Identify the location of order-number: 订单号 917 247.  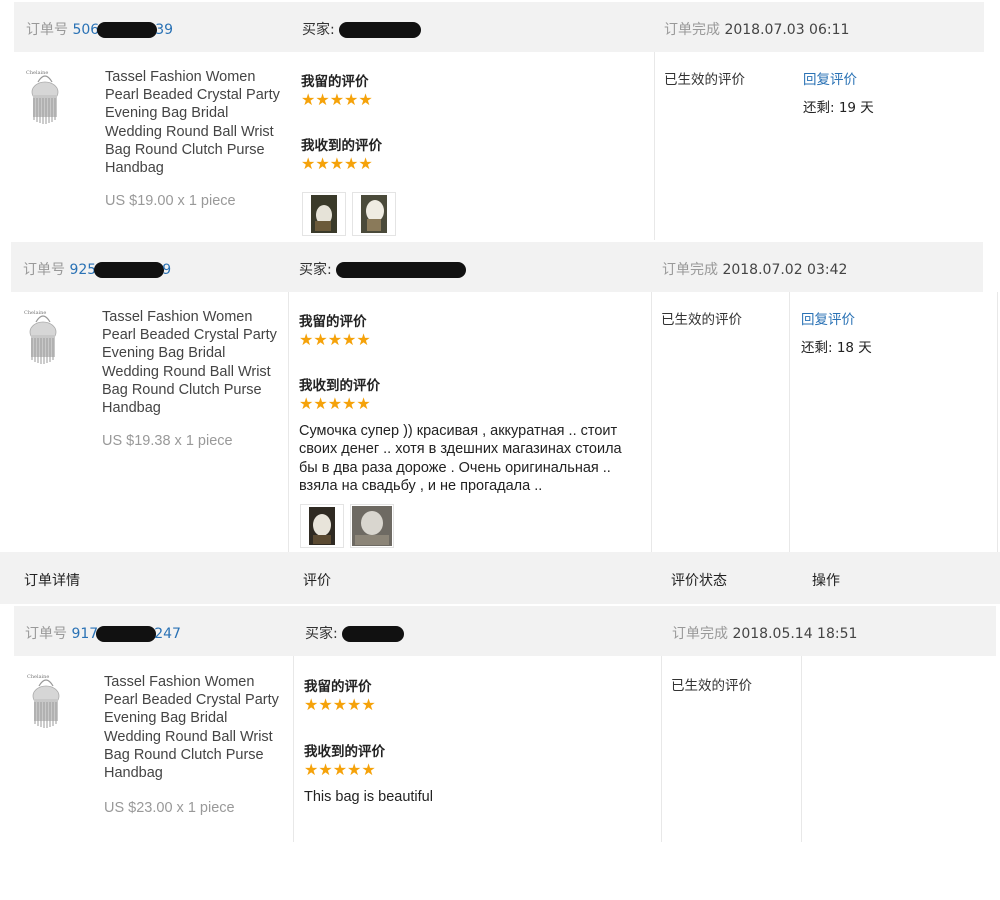
(103, 633).